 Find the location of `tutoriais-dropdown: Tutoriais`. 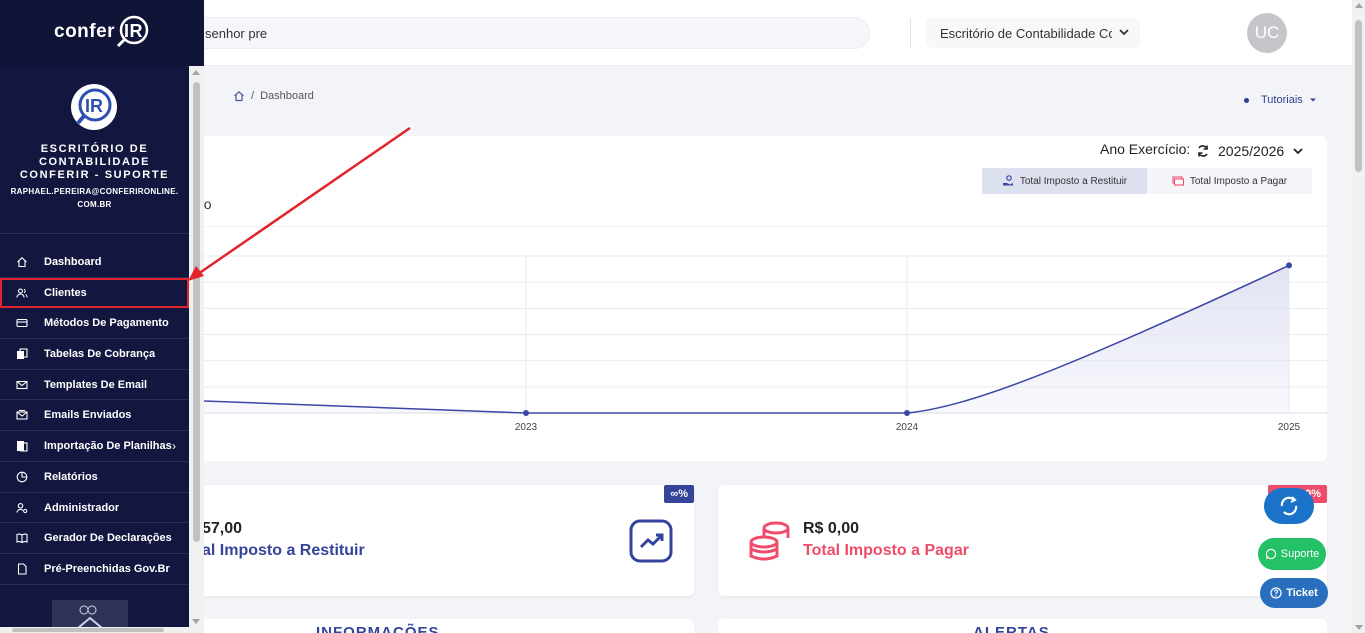

tutoriais-dropdown: Tutoriais is located at coordinates (1280, 100).